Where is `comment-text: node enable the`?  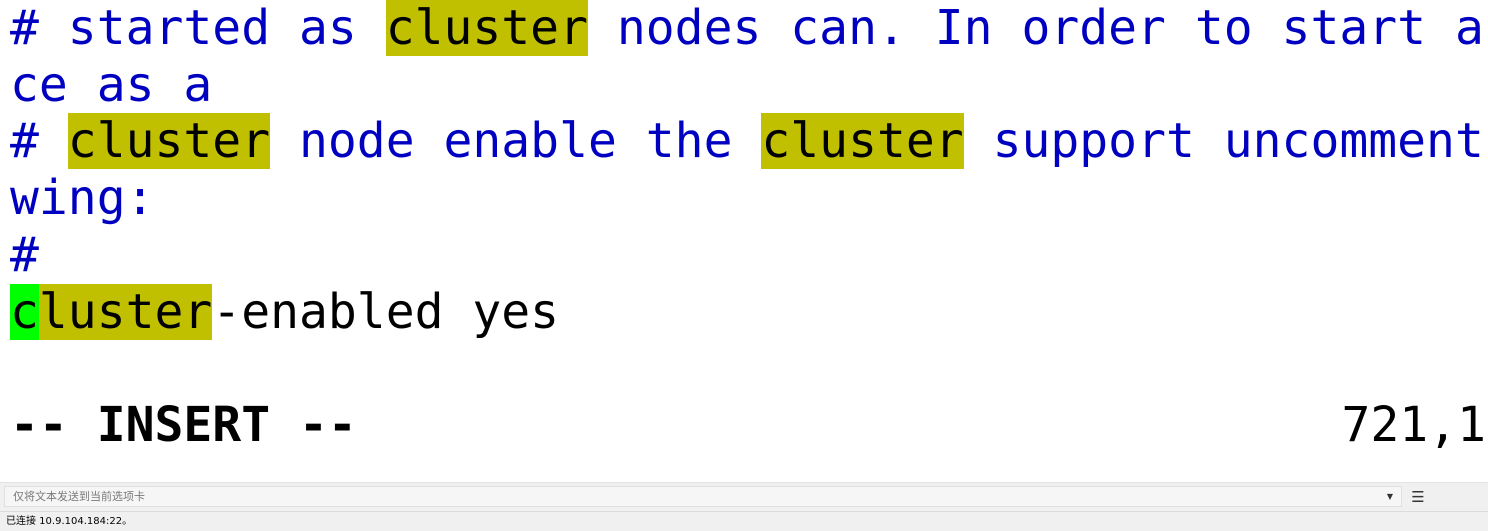
comment-text: node enable the is located at coordinates (516, 141).